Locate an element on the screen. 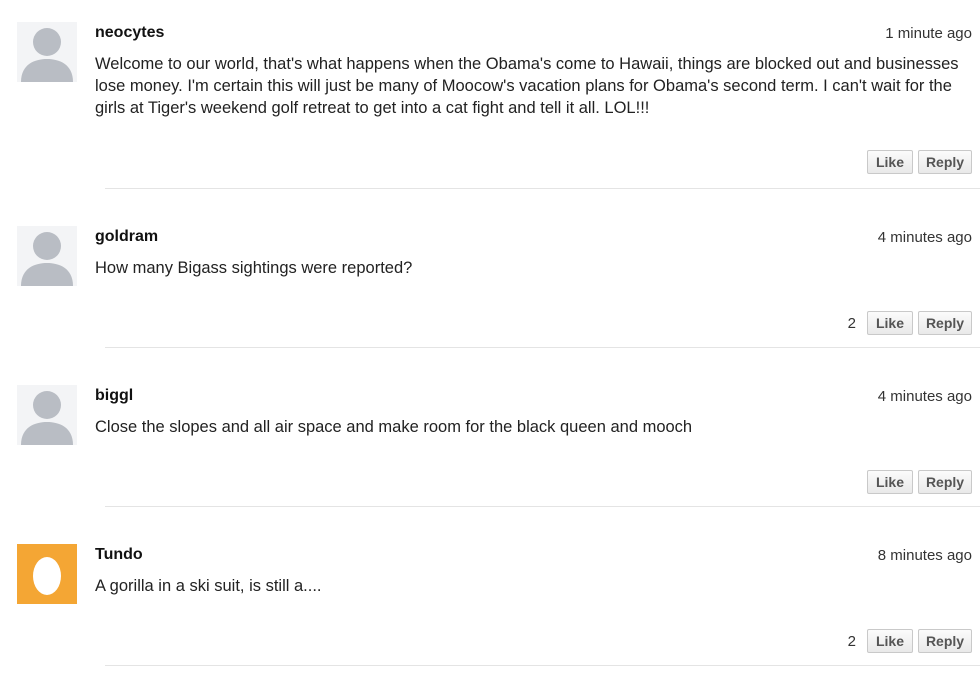 This screenshot has height=673, width=980. comment-author: Tundo is located at coordinates (119, 555).